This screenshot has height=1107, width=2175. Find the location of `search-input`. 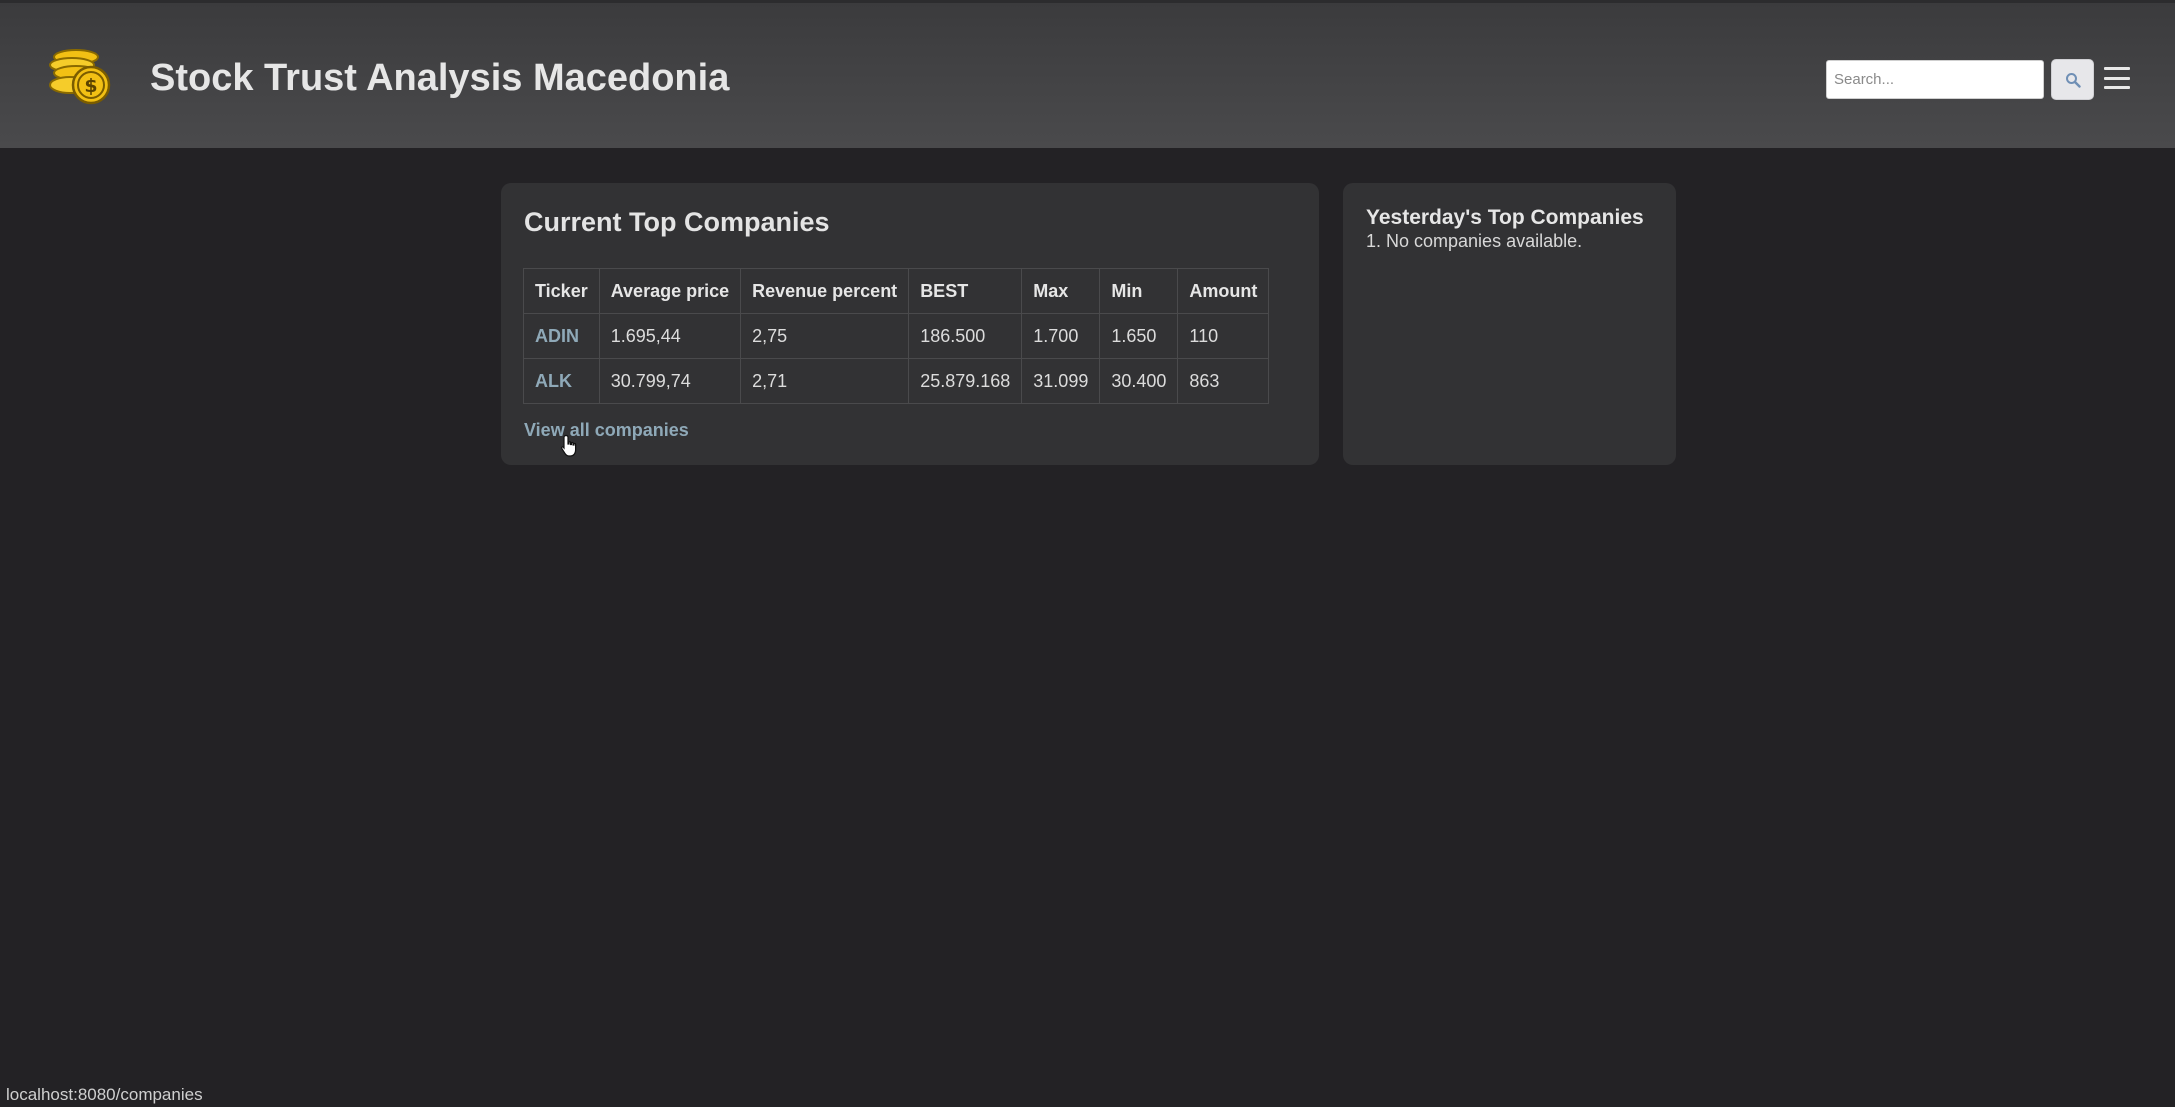

search-input is located at coordinates (1935, 79).